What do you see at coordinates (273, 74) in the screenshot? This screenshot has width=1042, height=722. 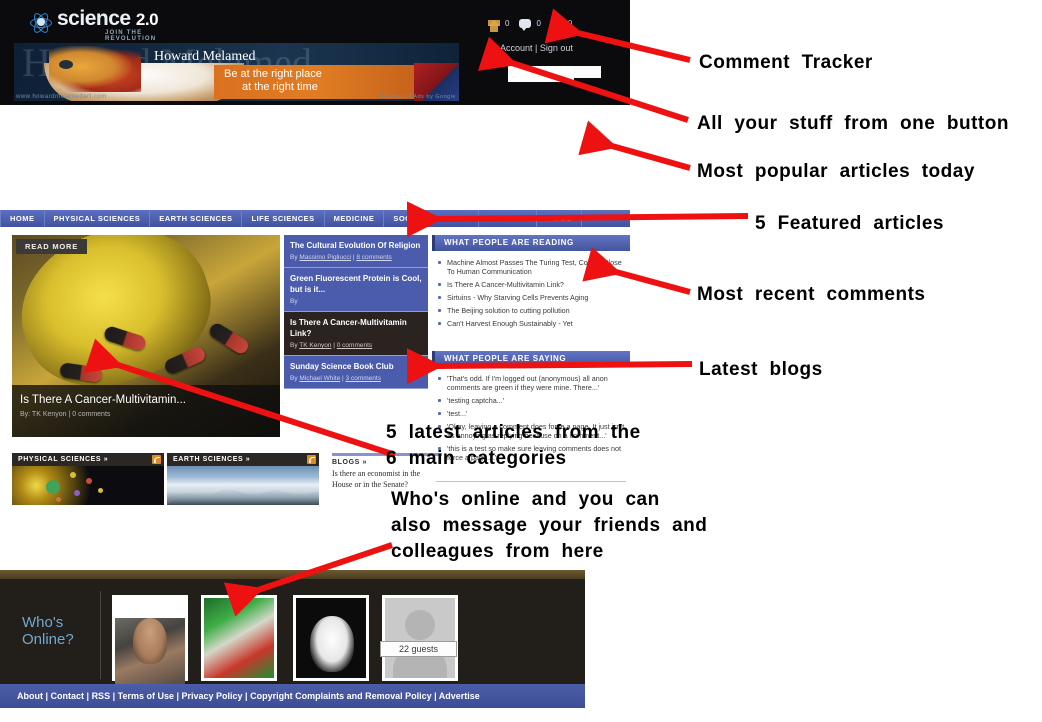 I see `banner-line-1: Be at the right place` at bounding box center [273, 74].